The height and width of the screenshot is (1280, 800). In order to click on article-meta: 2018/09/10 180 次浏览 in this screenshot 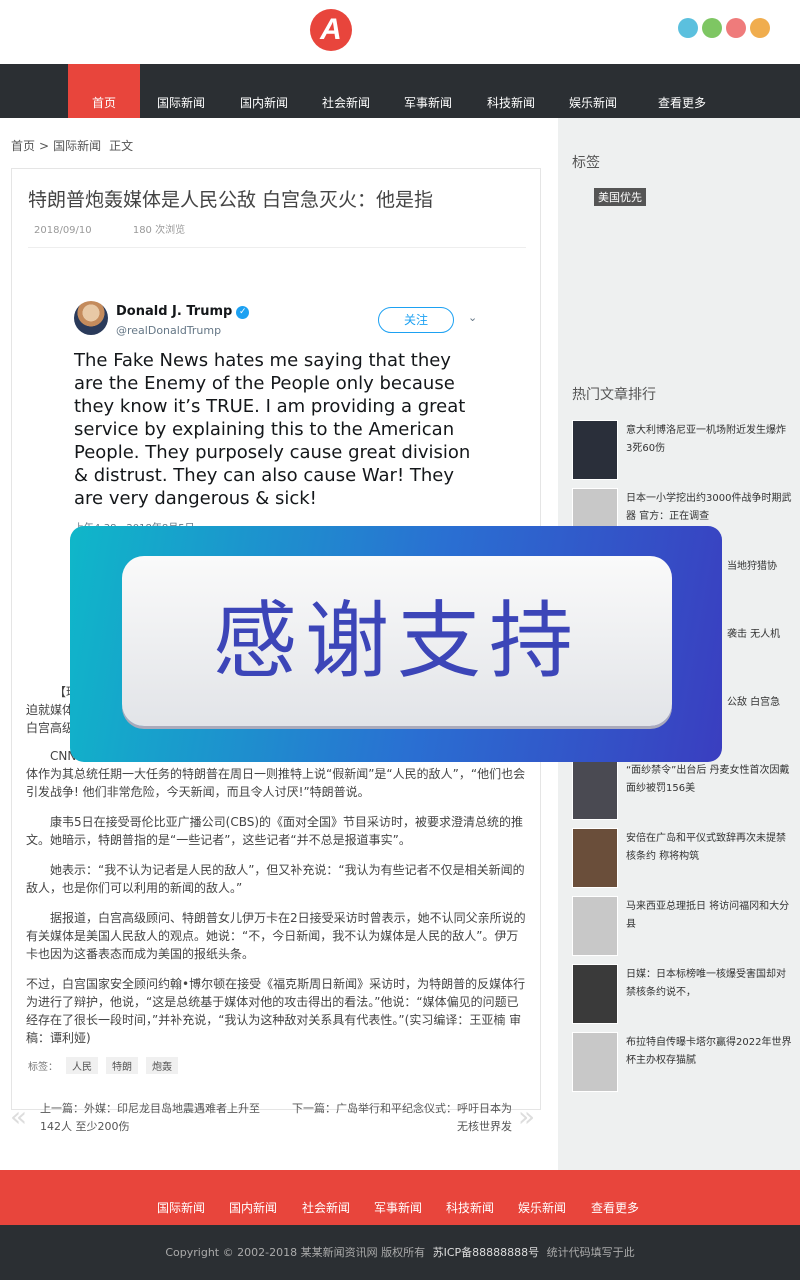, I will do `click(109, 228)`.